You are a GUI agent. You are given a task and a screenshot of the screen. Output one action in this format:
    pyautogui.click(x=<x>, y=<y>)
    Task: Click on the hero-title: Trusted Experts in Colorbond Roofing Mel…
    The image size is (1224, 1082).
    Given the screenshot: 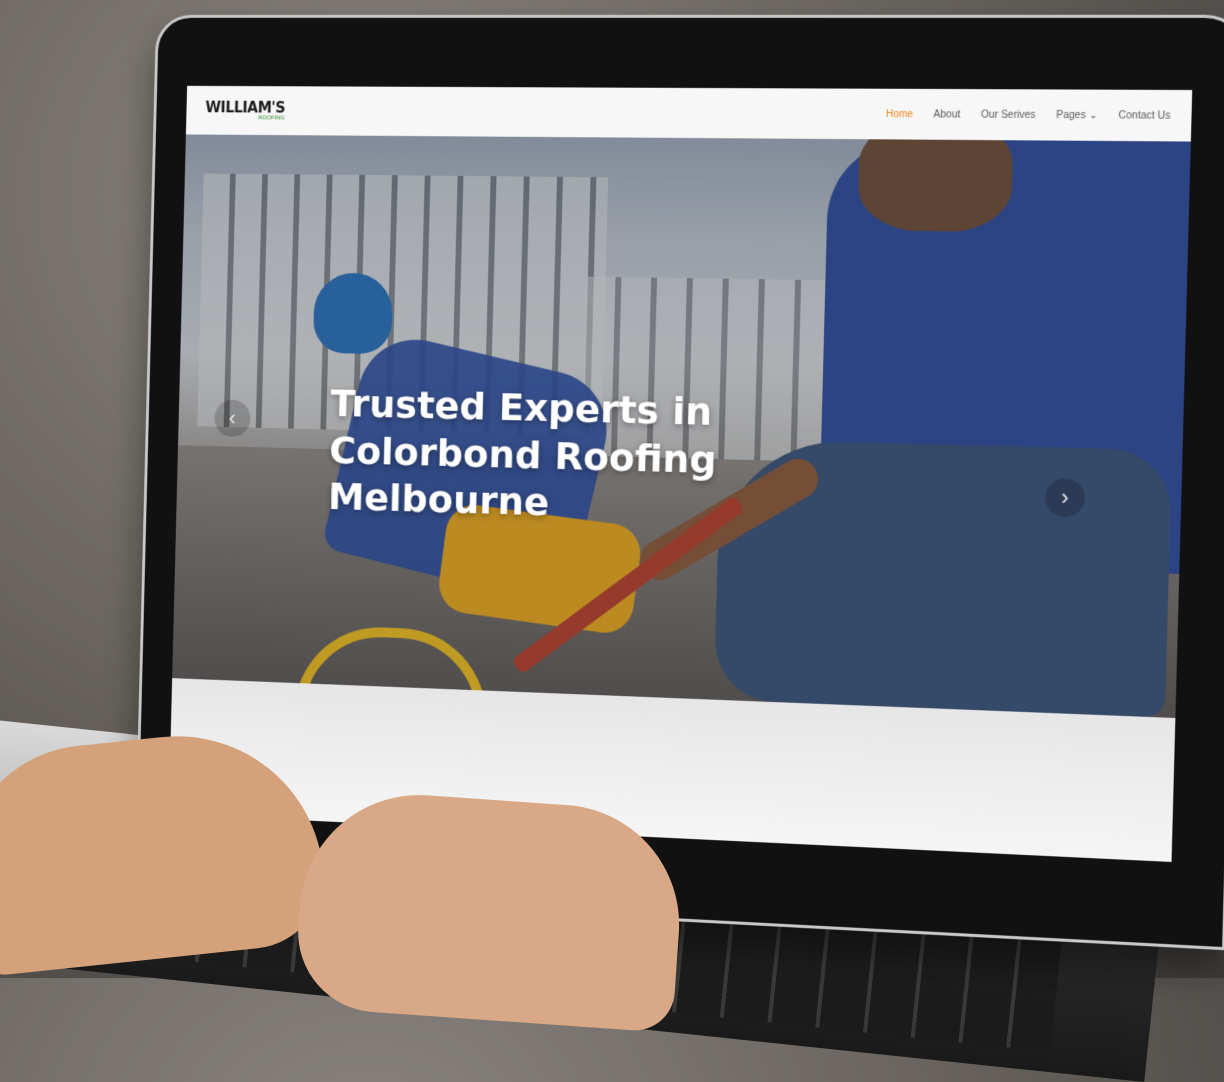 What is the action you would take?
    pyautogui.click(x=522, y=453)
    